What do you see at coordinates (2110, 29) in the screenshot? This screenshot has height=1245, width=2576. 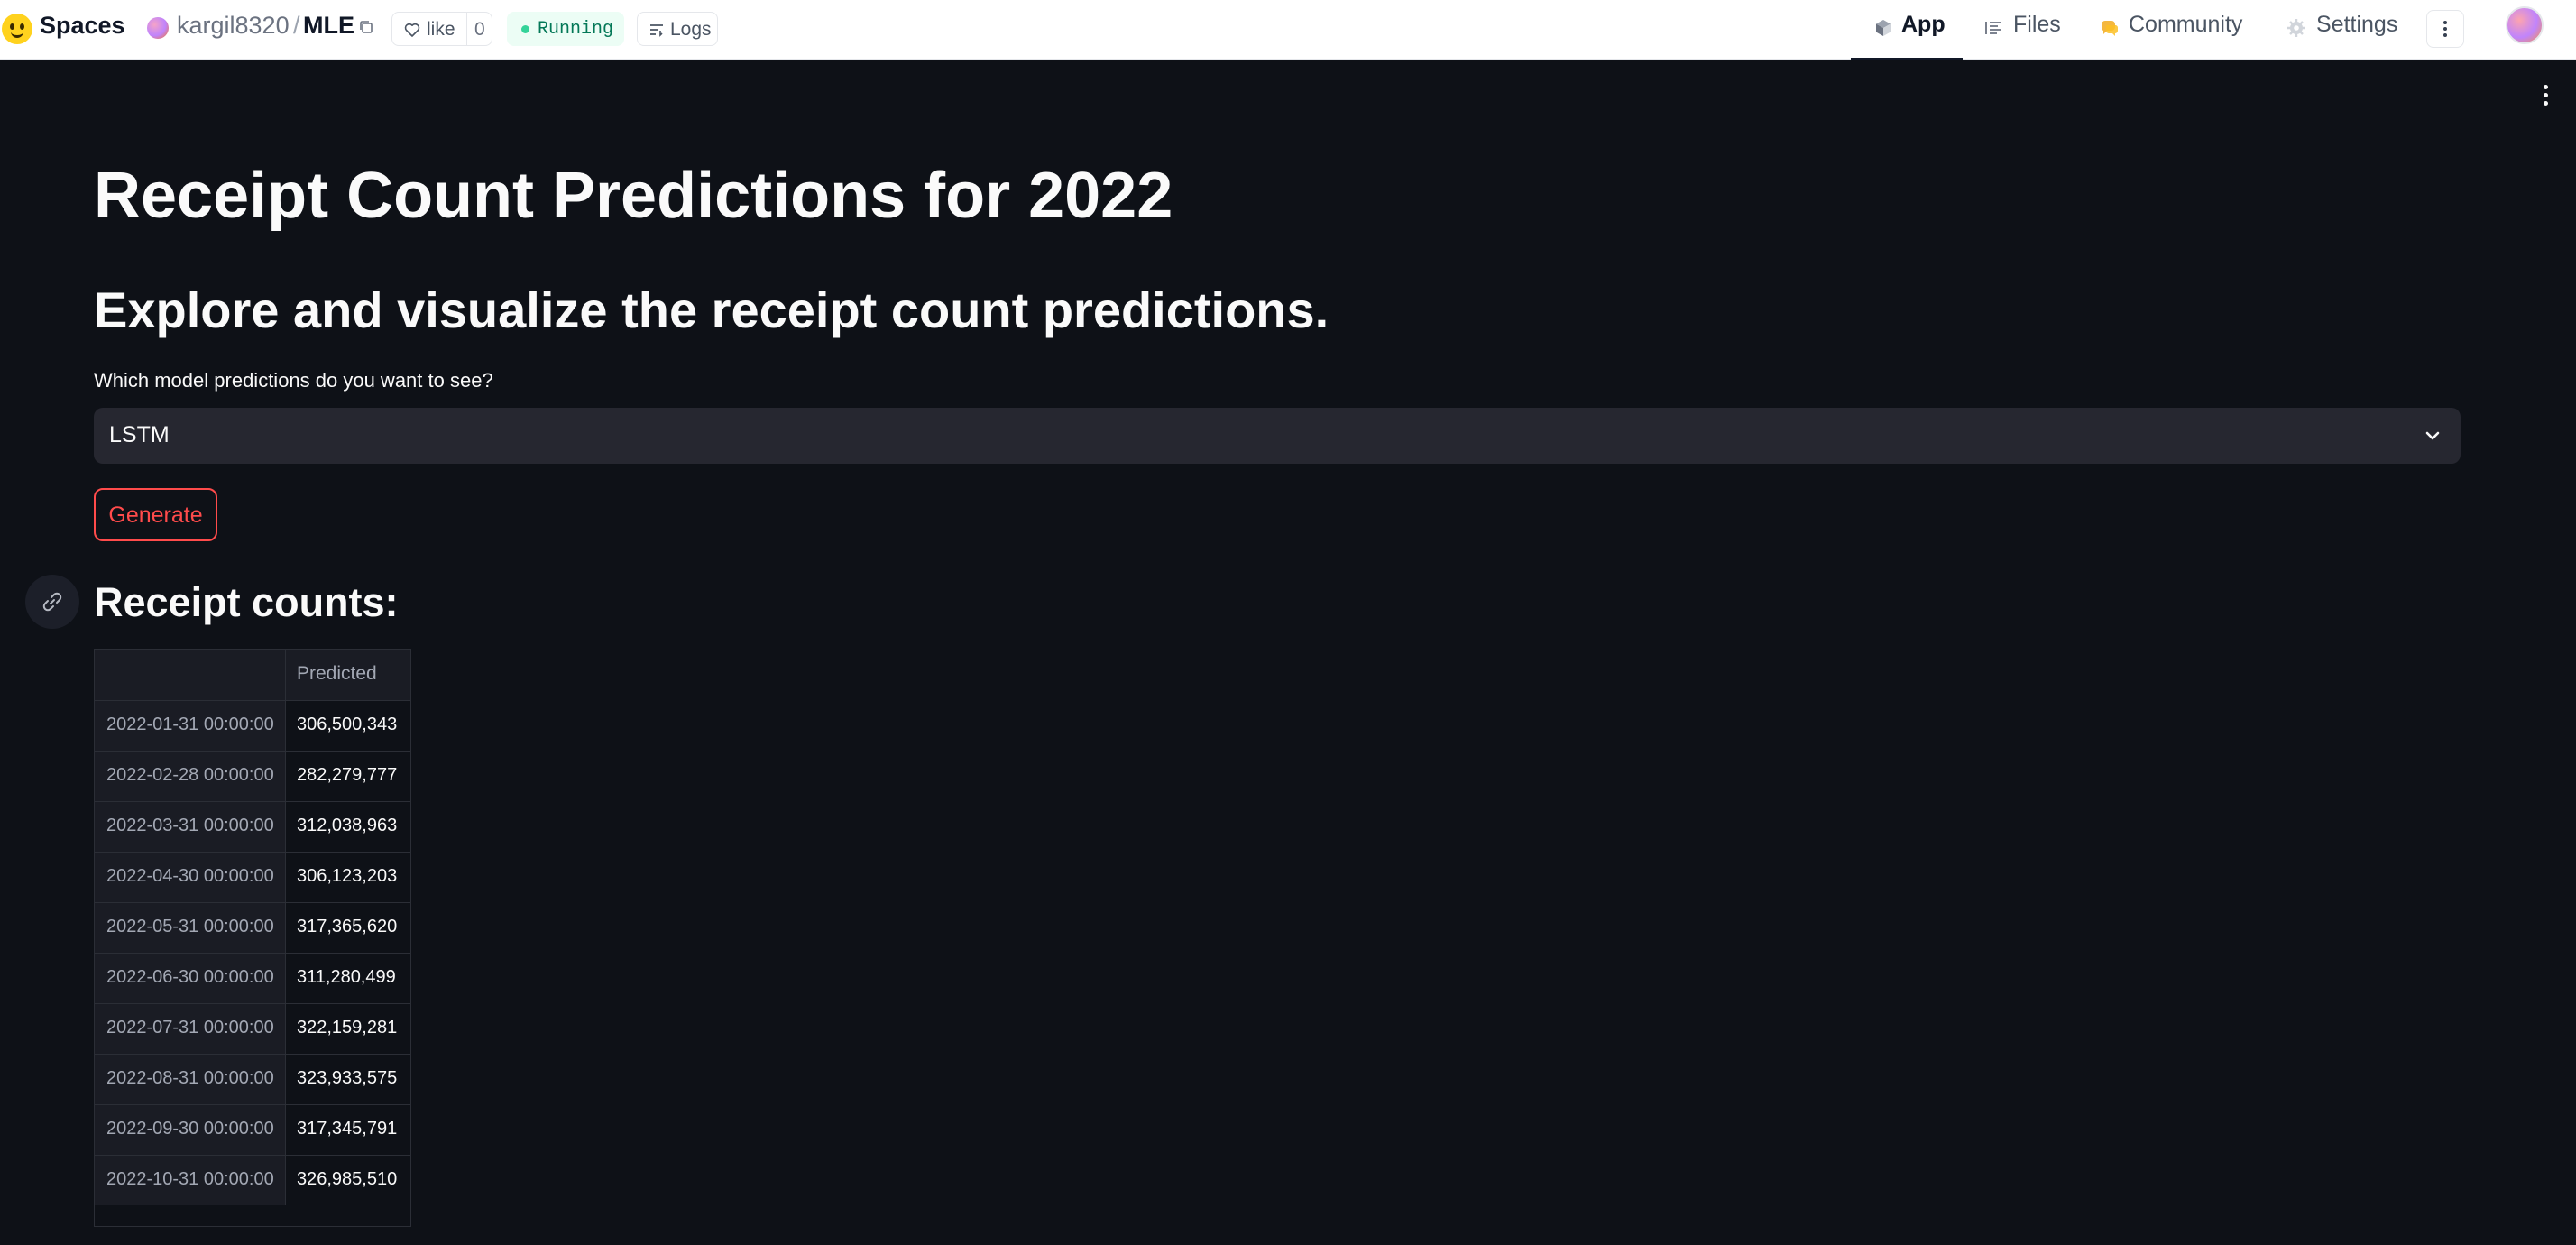 I see `community-icon` at bounding box center [2110, 29].